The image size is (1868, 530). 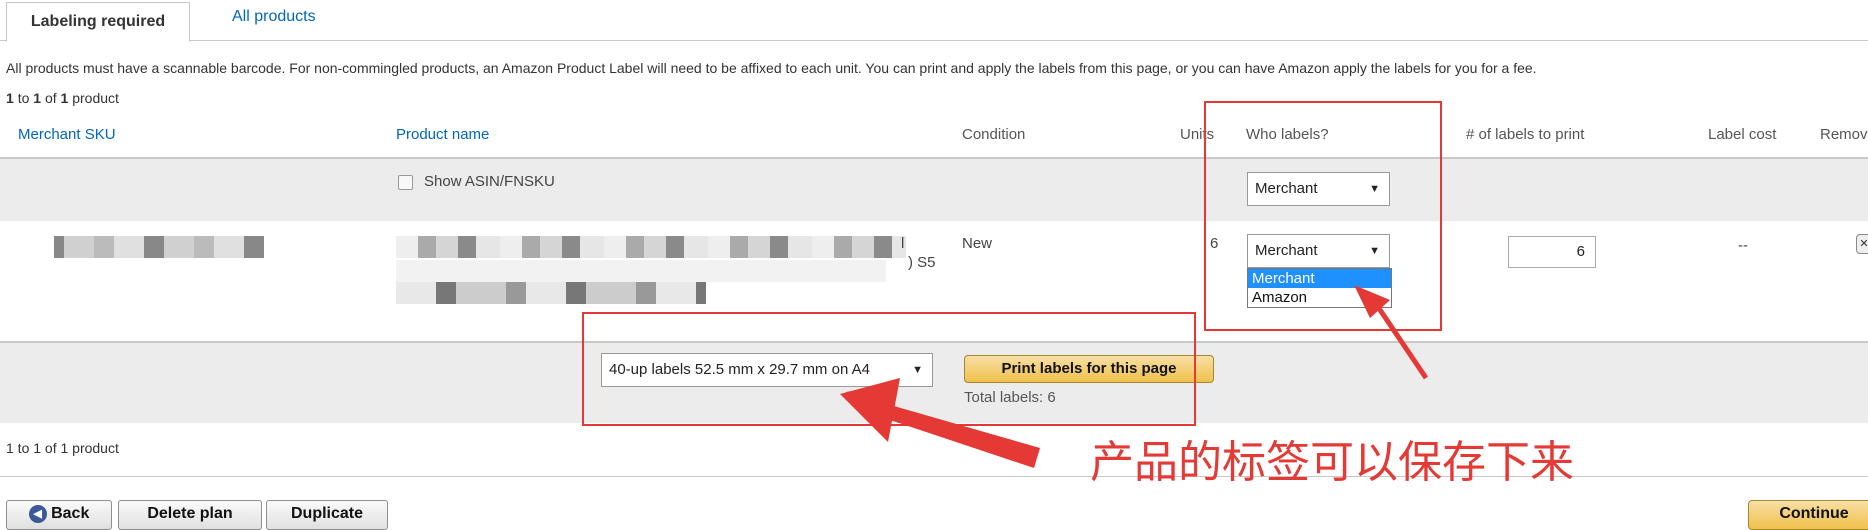 What do you see at coordinates (1332, 462) in the screenshot?
I see `annotation-text: 产品的标签可以保存下来` at bounding box center [1332, 462].